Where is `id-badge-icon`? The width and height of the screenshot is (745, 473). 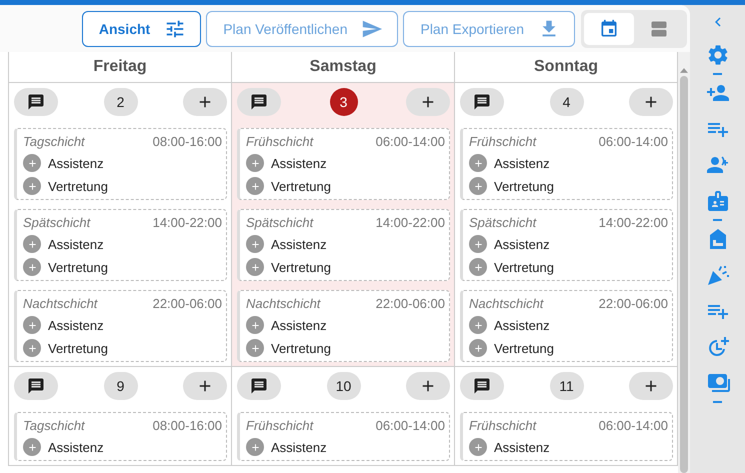
id-badge-icon is located at coordinates (718, 201).